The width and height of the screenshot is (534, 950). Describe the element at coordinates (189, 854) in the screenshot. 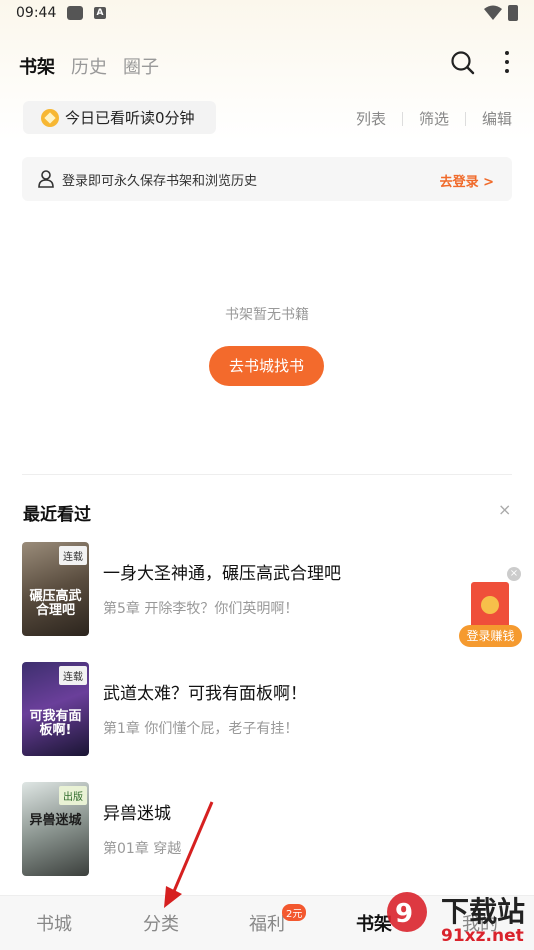

I see `annotation-arrow` at that location.